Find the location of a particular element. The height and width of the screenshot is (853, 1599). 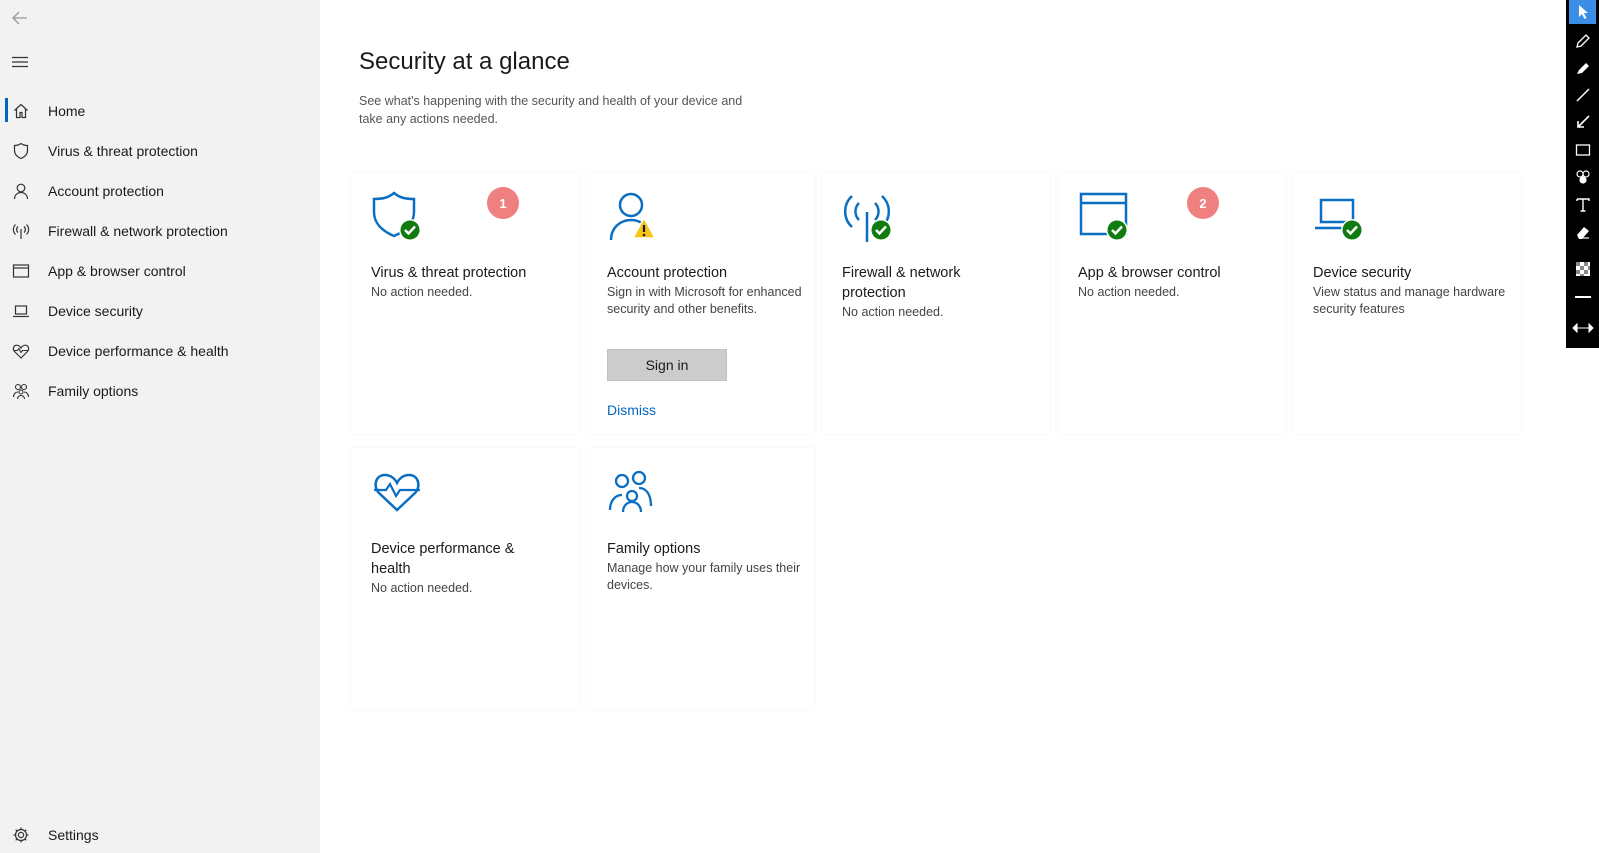

card-title-text: App & browser control is located at coordinates (1149, 273).